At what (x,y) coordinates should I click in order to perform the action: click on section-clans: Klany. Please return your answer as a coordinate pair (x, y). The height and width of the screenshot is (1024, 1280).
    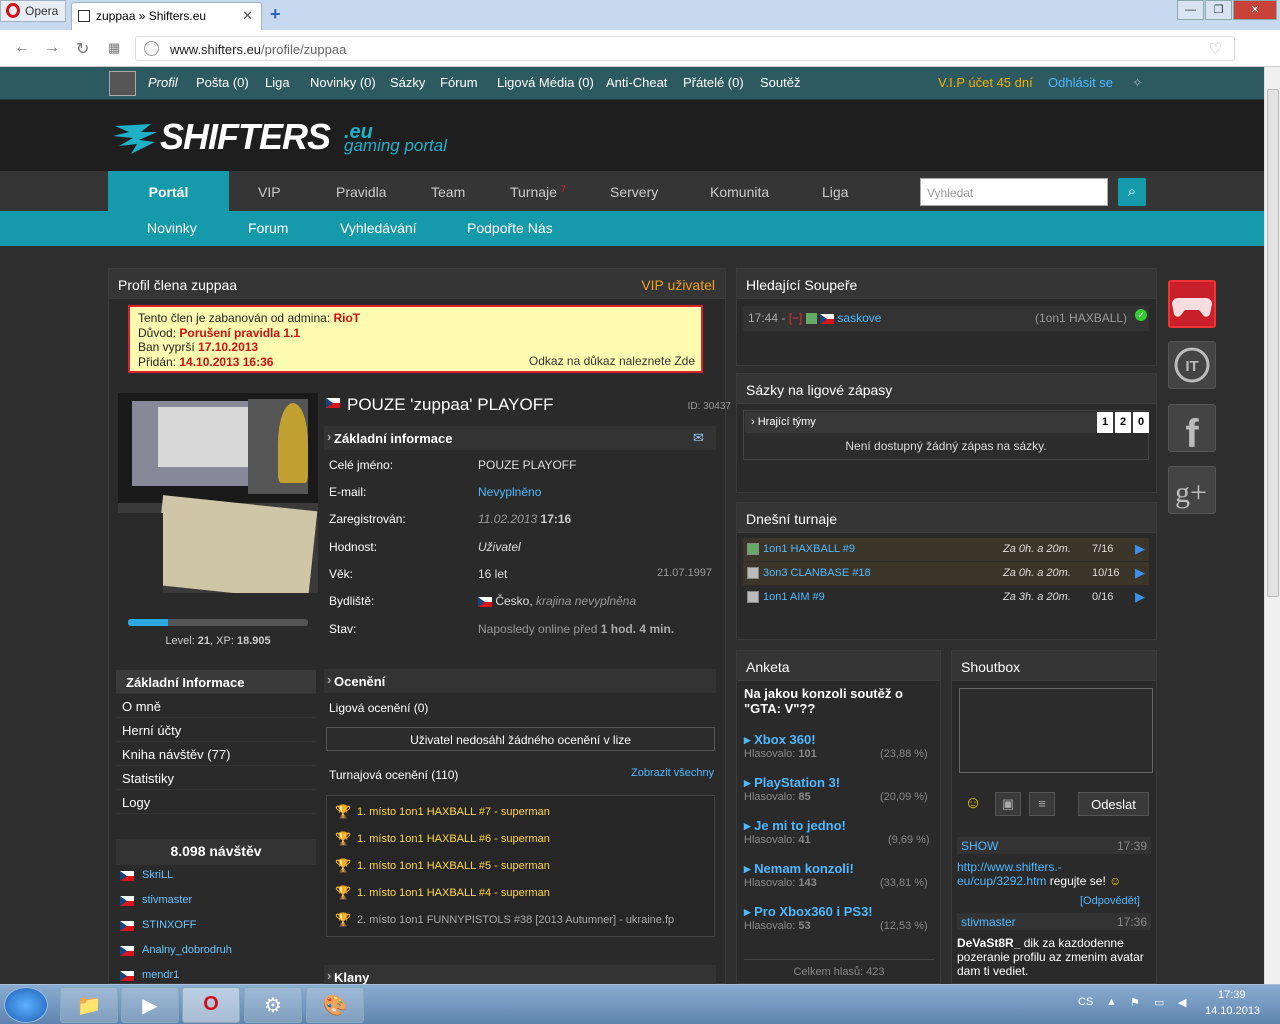
    Looking at the image, I should click on (520, 975).